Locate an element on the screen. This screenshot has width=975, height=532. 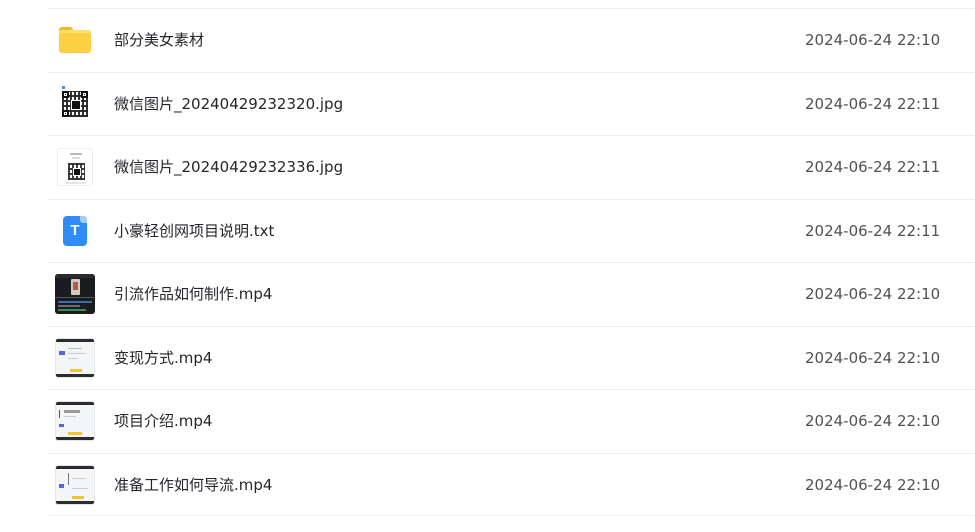
folder-icon is located at coordinates (75, 40).